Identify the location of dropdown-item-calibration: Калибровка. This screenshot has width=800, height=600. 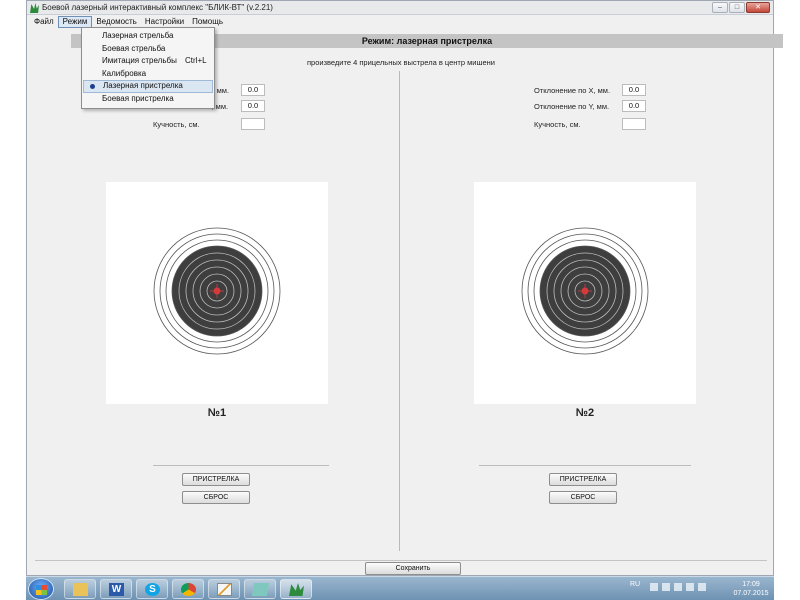
(148, 74).